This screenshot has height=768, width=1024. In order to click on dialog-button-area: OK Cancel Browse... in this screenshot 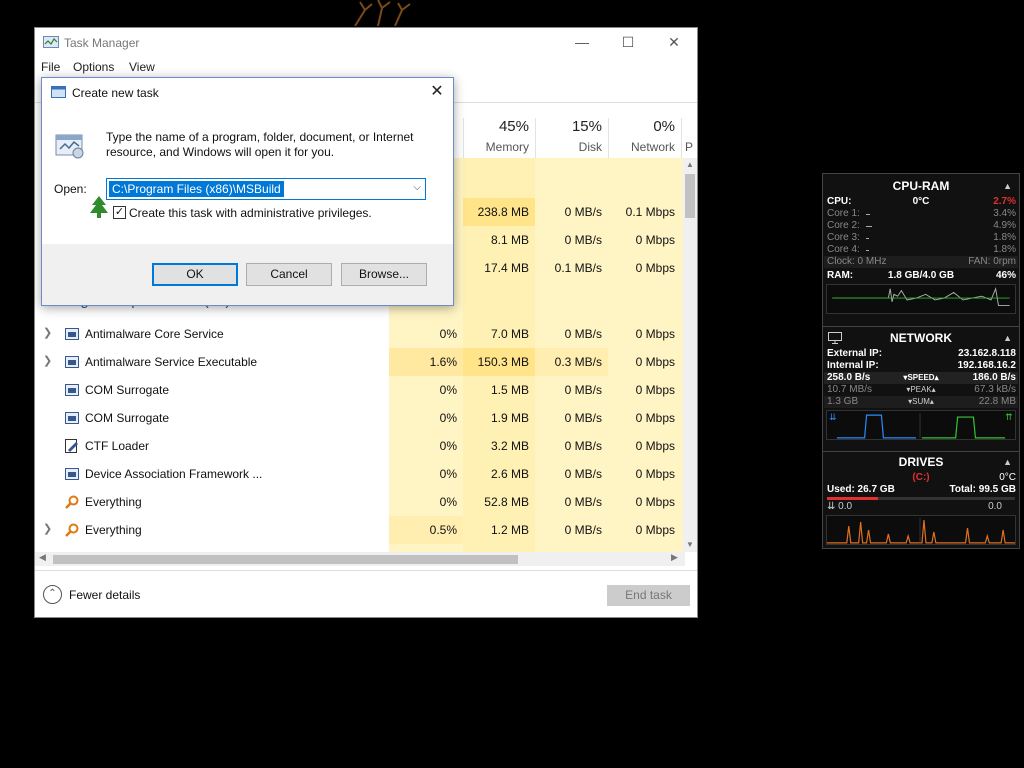, I will do `click(247, 274)`.